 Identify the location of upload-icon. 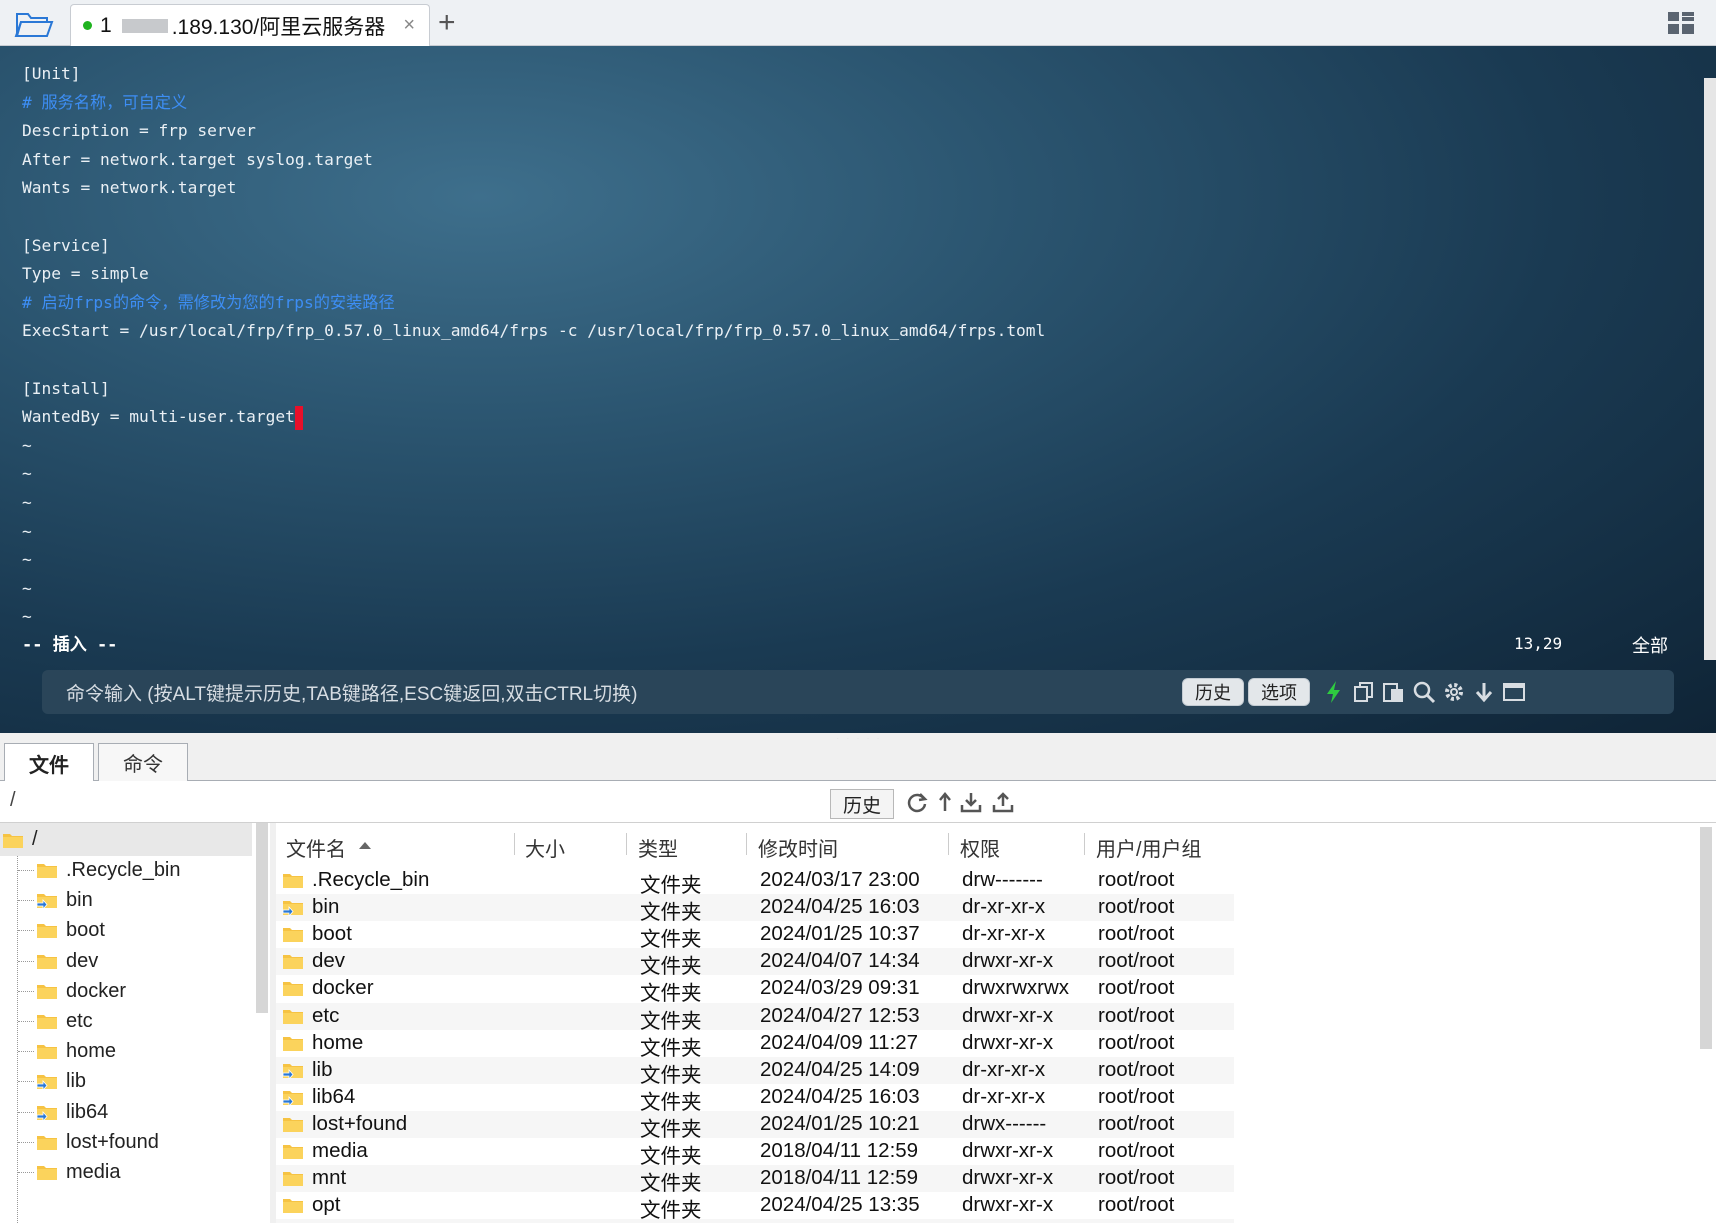
(1003, 802).